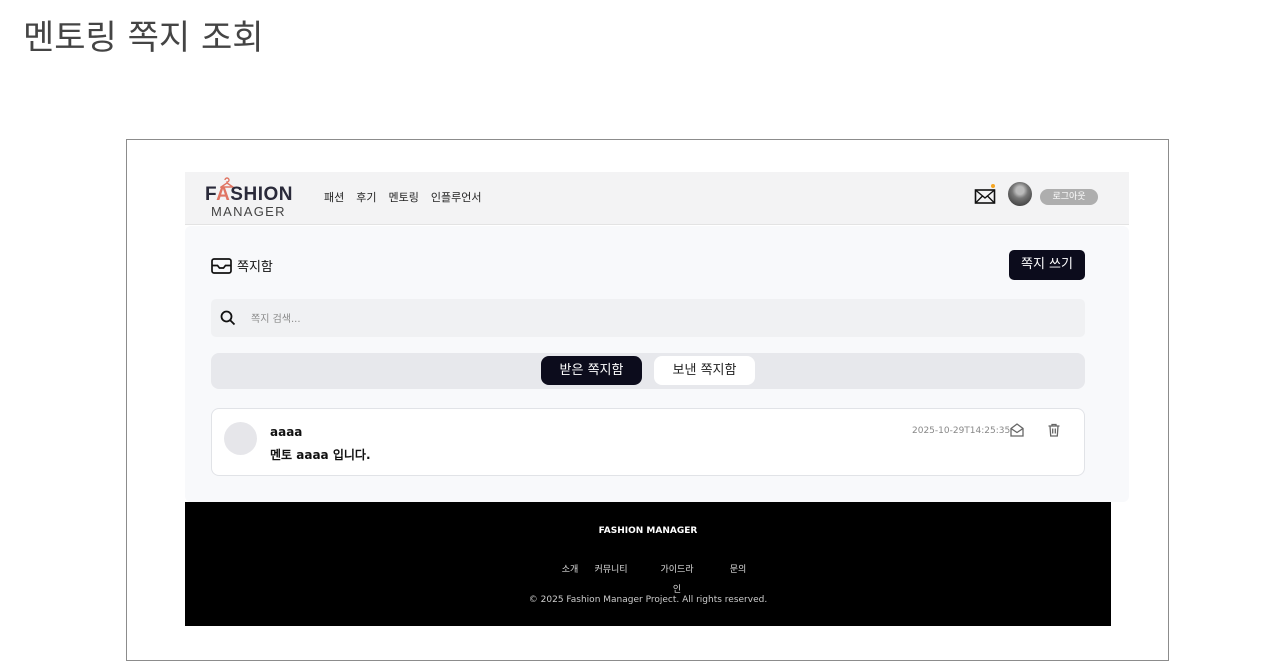 The image size is (1282, 661). I want to click on nav-link-reviews: 후기, so click(366, 197).